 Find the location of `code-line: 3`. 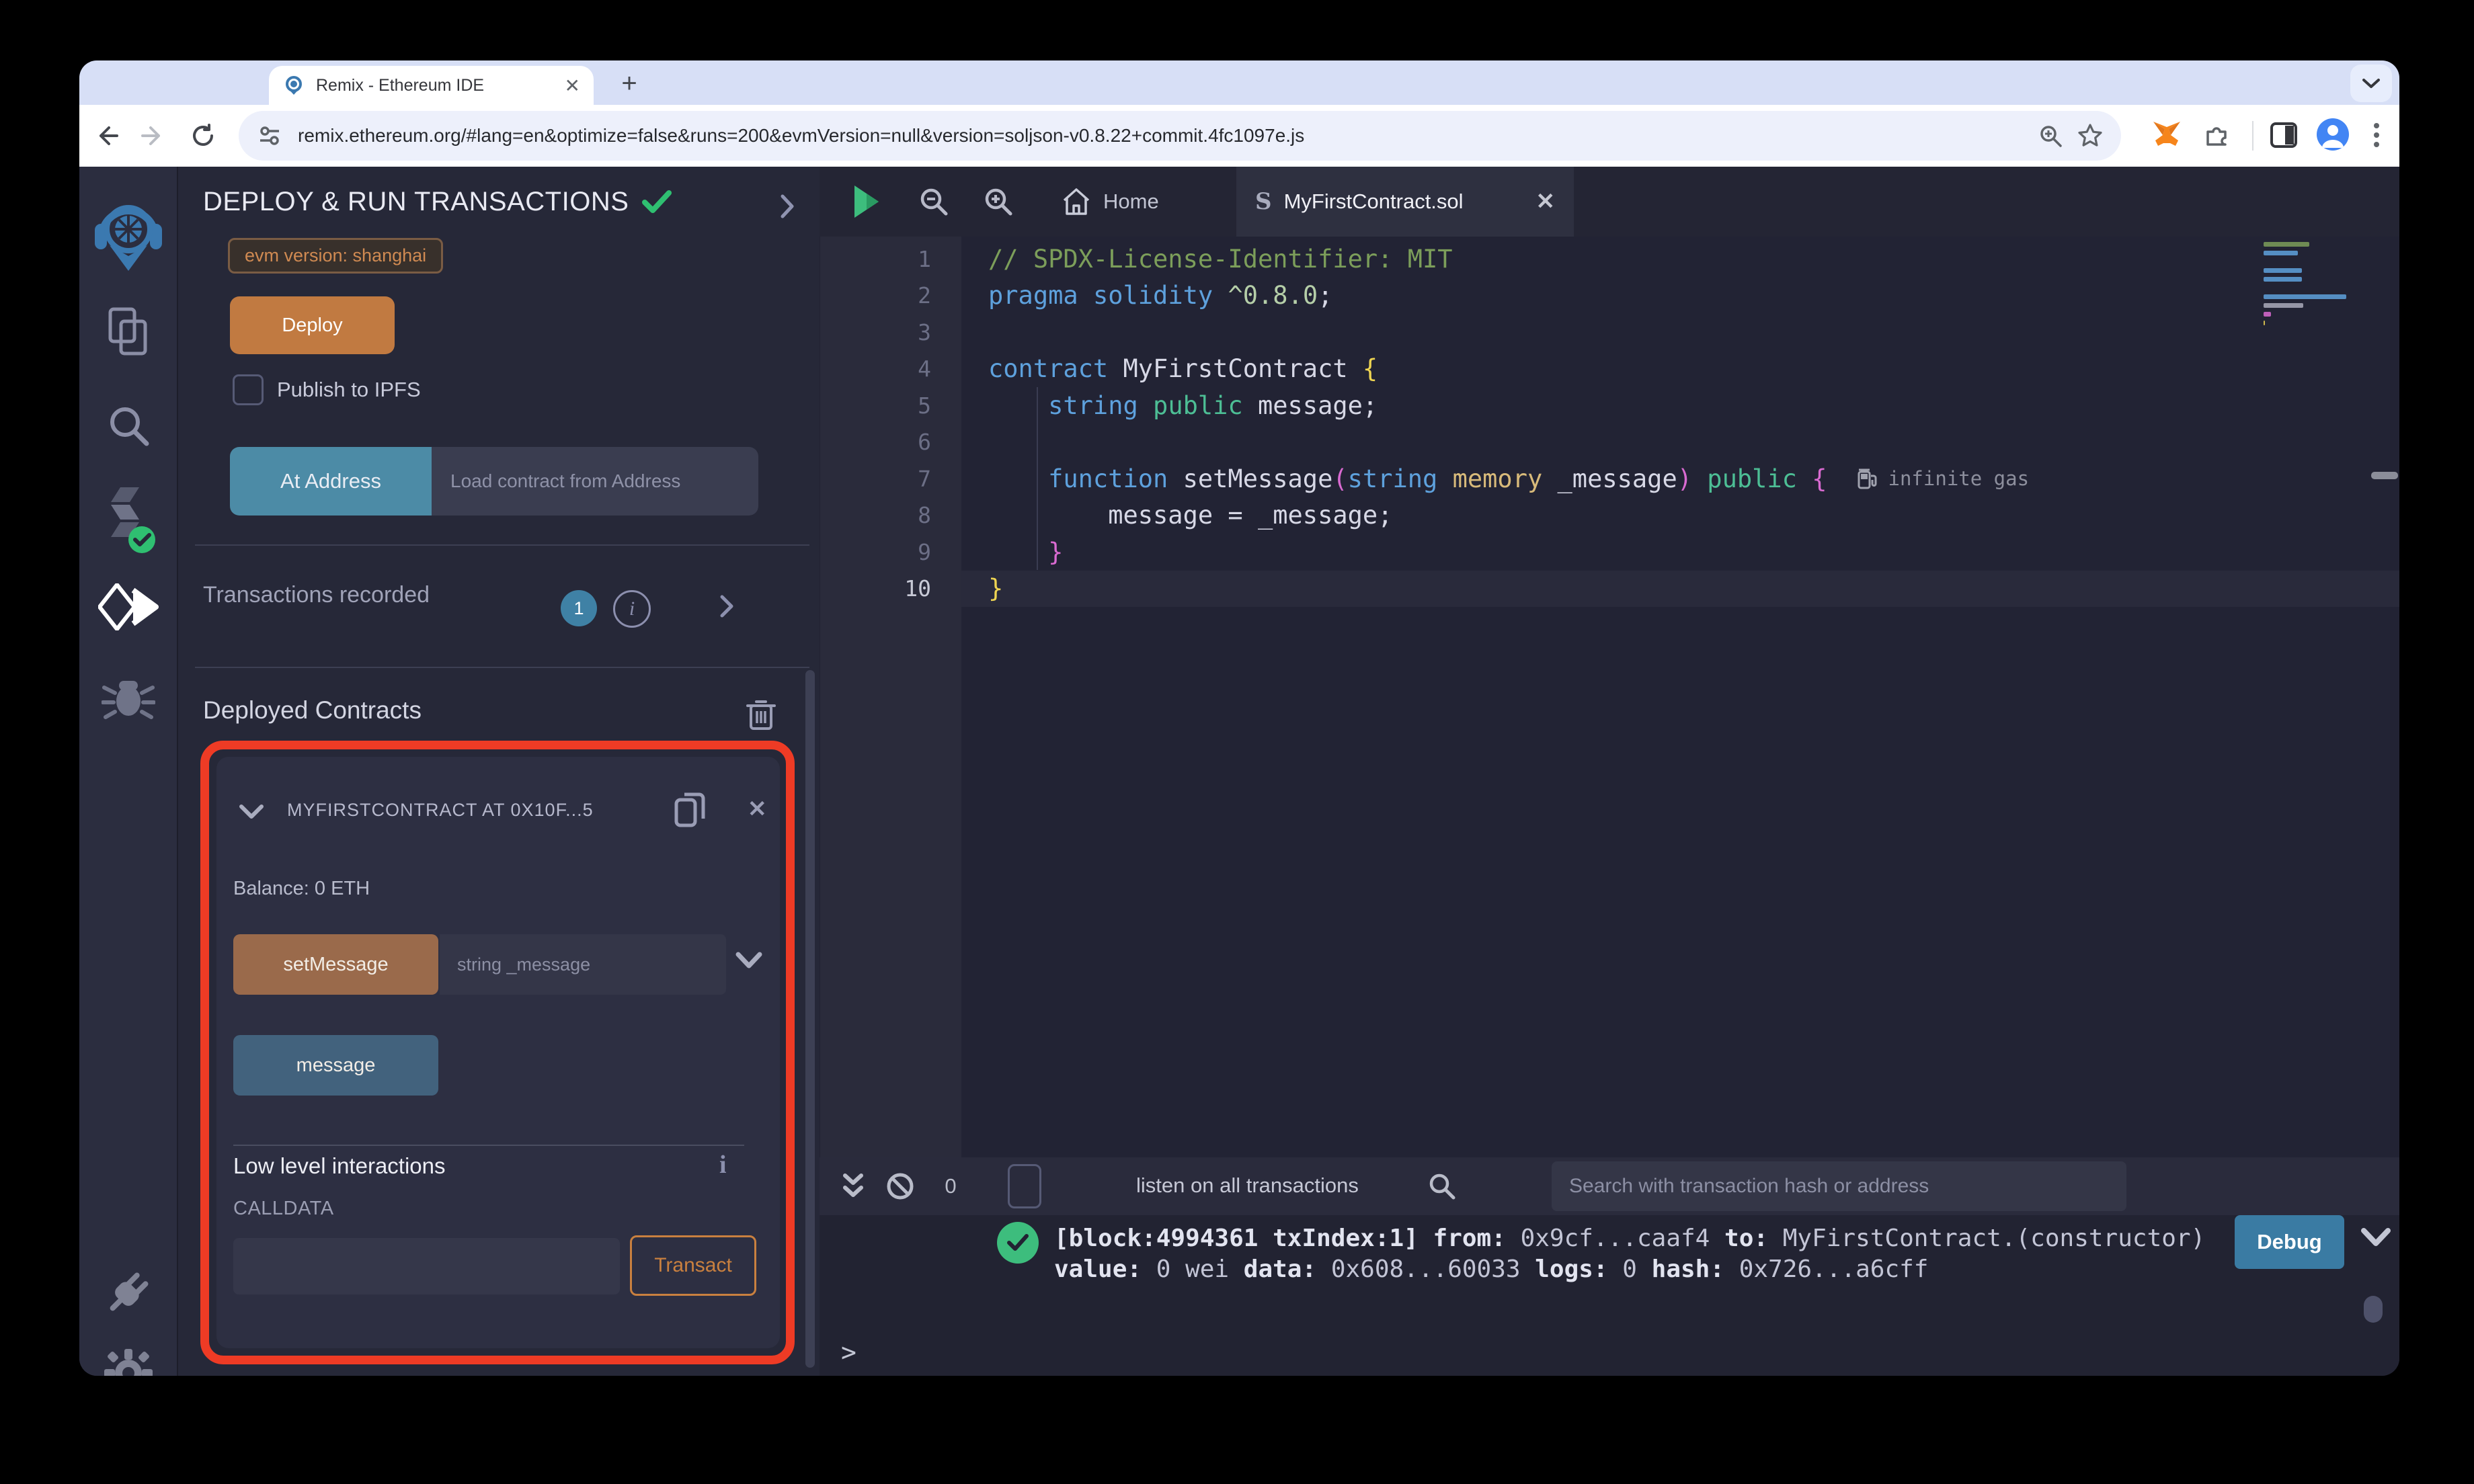

code-line: 3 is located at coordinates (1610, 332).